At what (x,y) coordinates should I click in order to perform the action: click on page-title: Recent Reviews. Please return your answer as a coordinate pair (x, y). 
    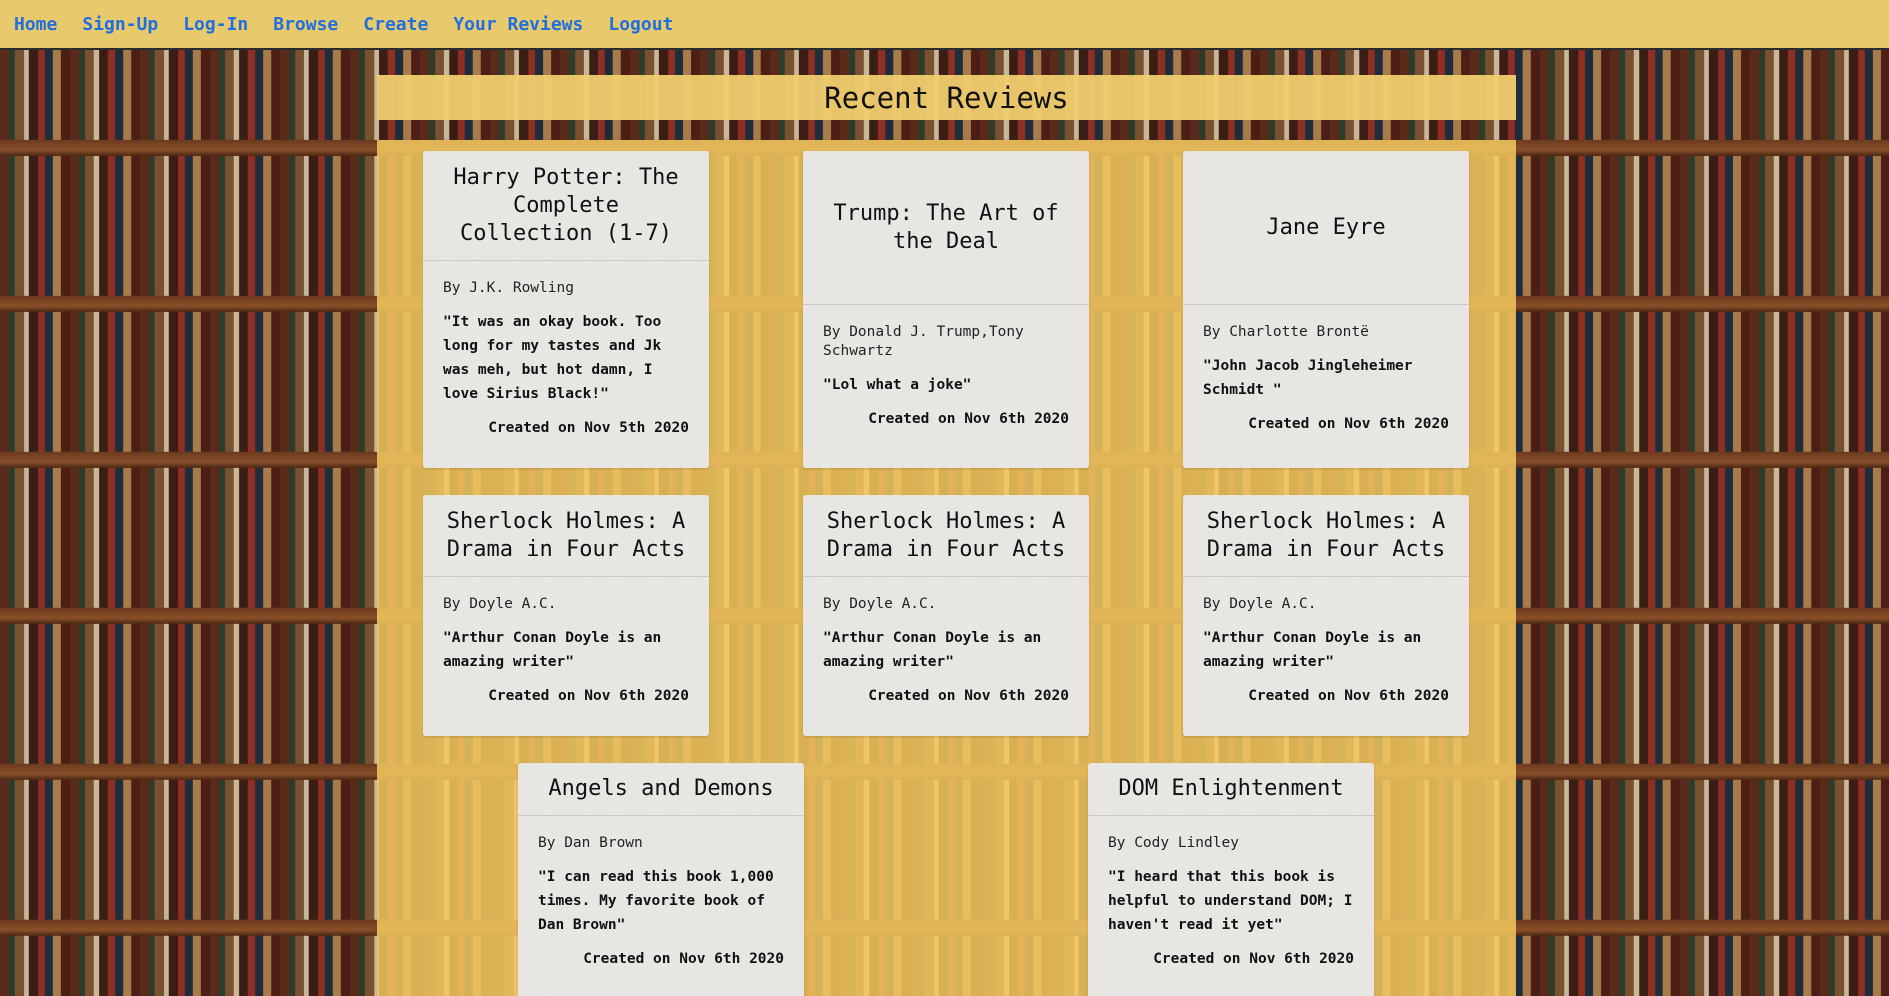
    Looking at the image, I should click on (946, 97).